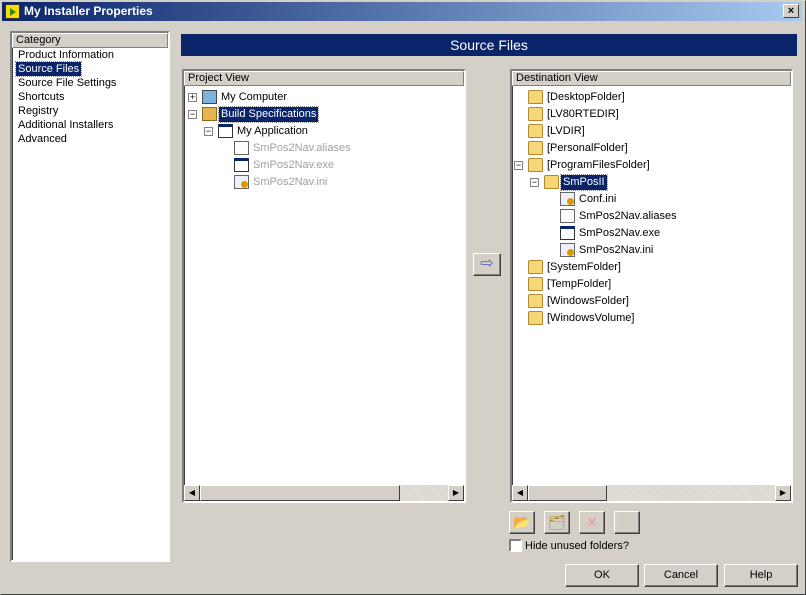  I want to click on tree-item: − [ProgramFilesFolder], so click(583, 166).